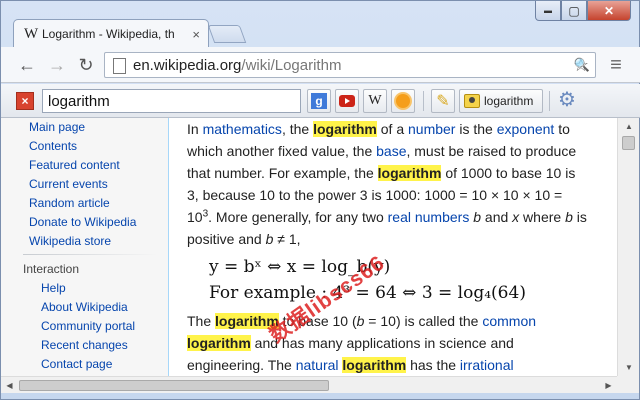 This screenshot has height=400, width=640. Describe the element at coordinates (367, 293) in the screenshot. I see `math-example: For example : 4³ = 64 ⇔ 3 = log₄(64)` at that location.